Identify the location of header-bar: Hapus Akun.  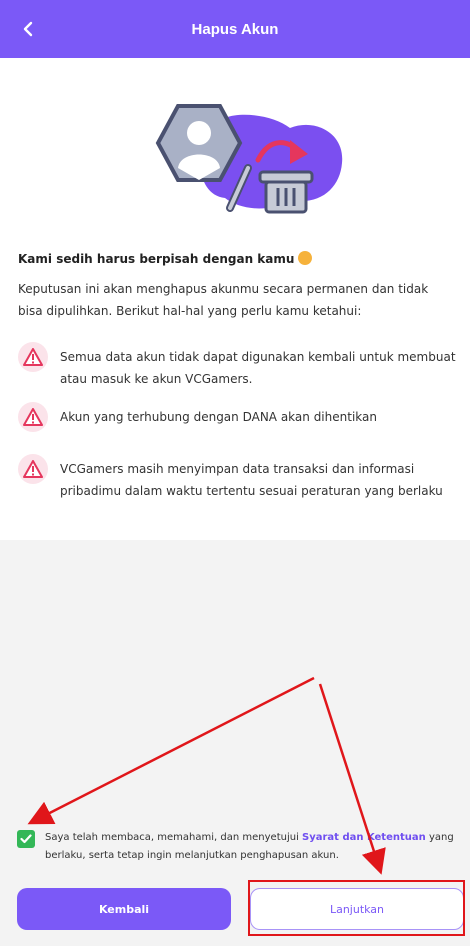
(235, 29).